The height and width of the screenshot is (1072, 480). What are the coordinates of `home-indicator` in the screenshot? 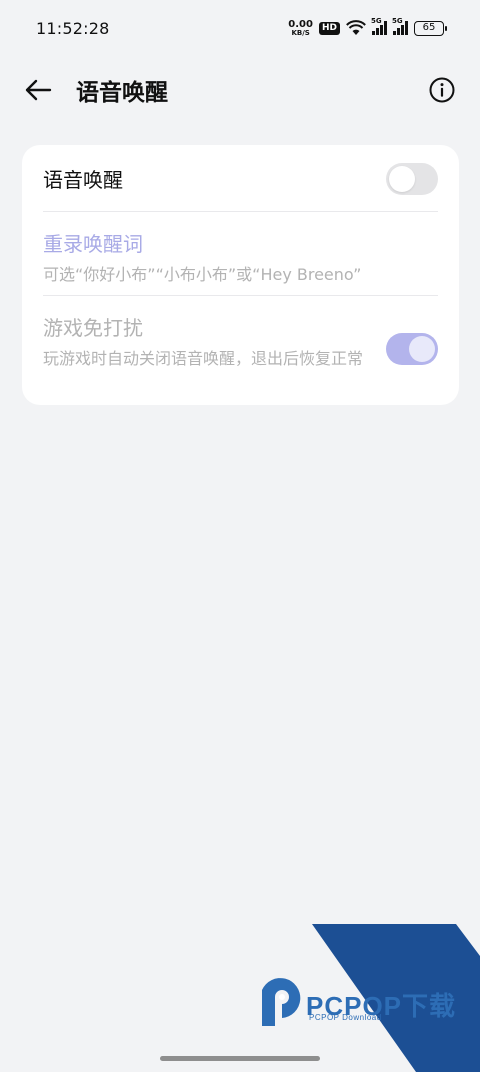 It's located at (240, 1058).